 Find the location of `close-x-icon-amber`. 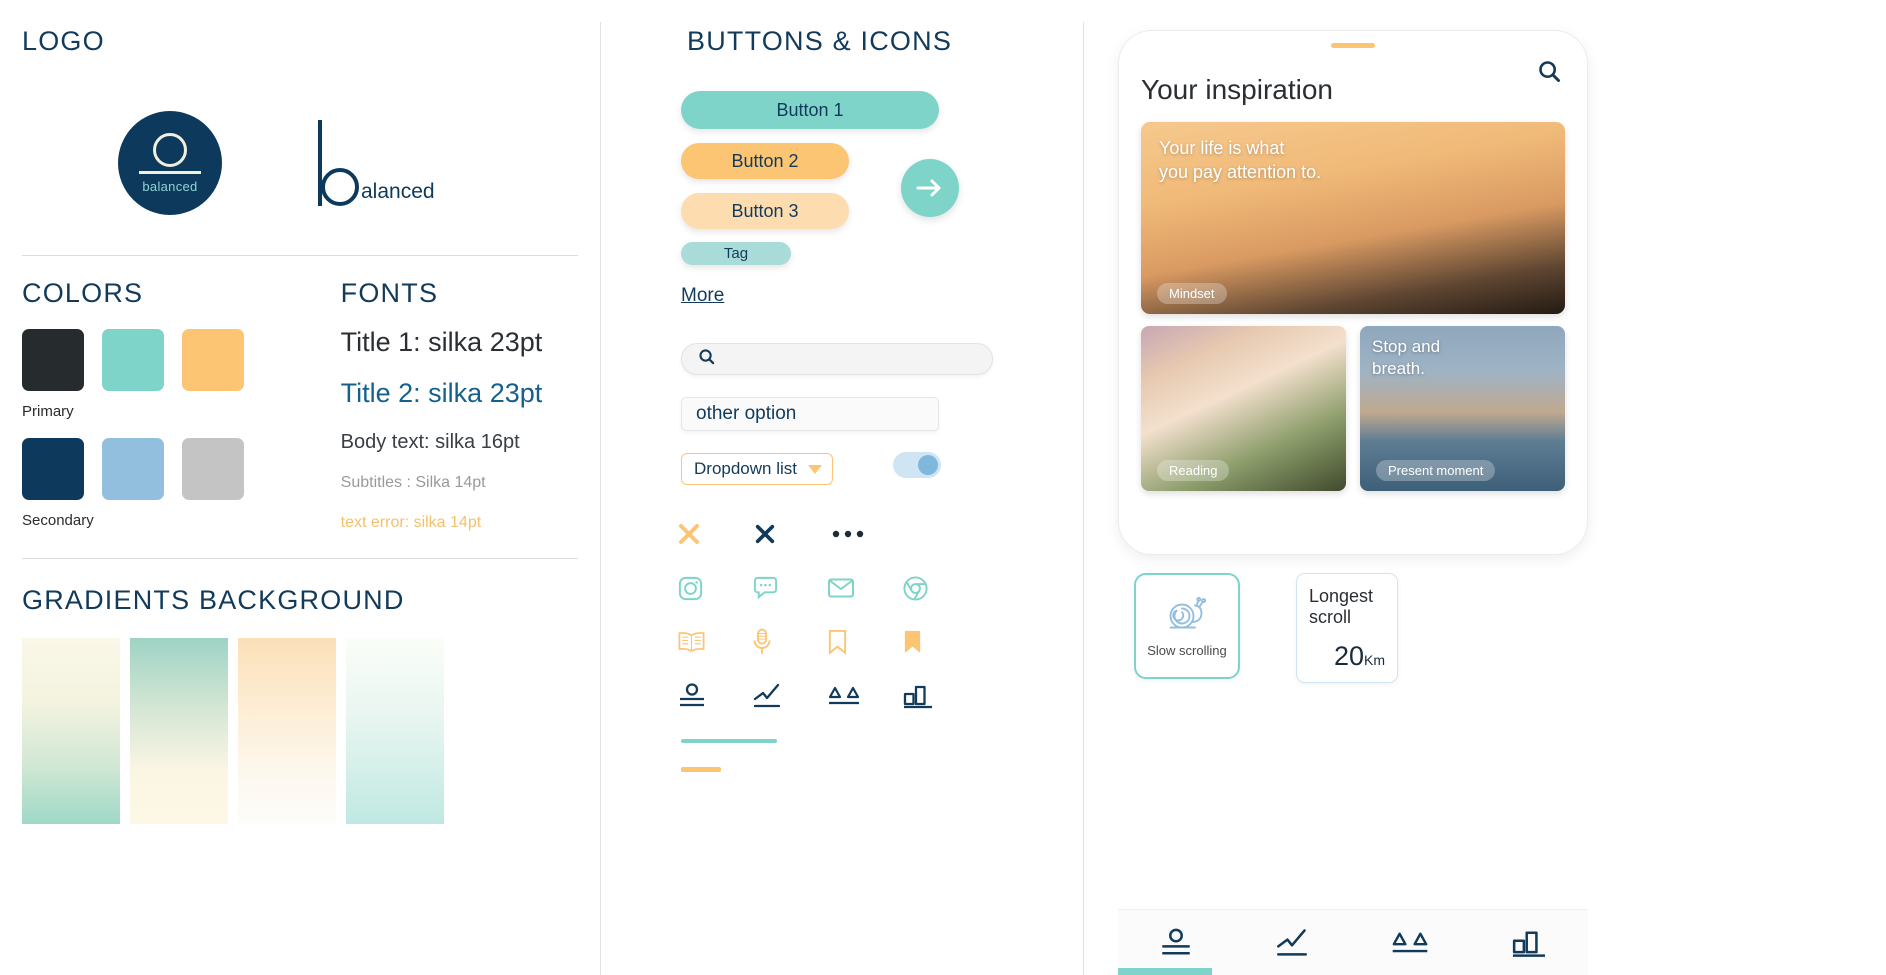

close-x-icon-amber is located at coordinates (715, 534).